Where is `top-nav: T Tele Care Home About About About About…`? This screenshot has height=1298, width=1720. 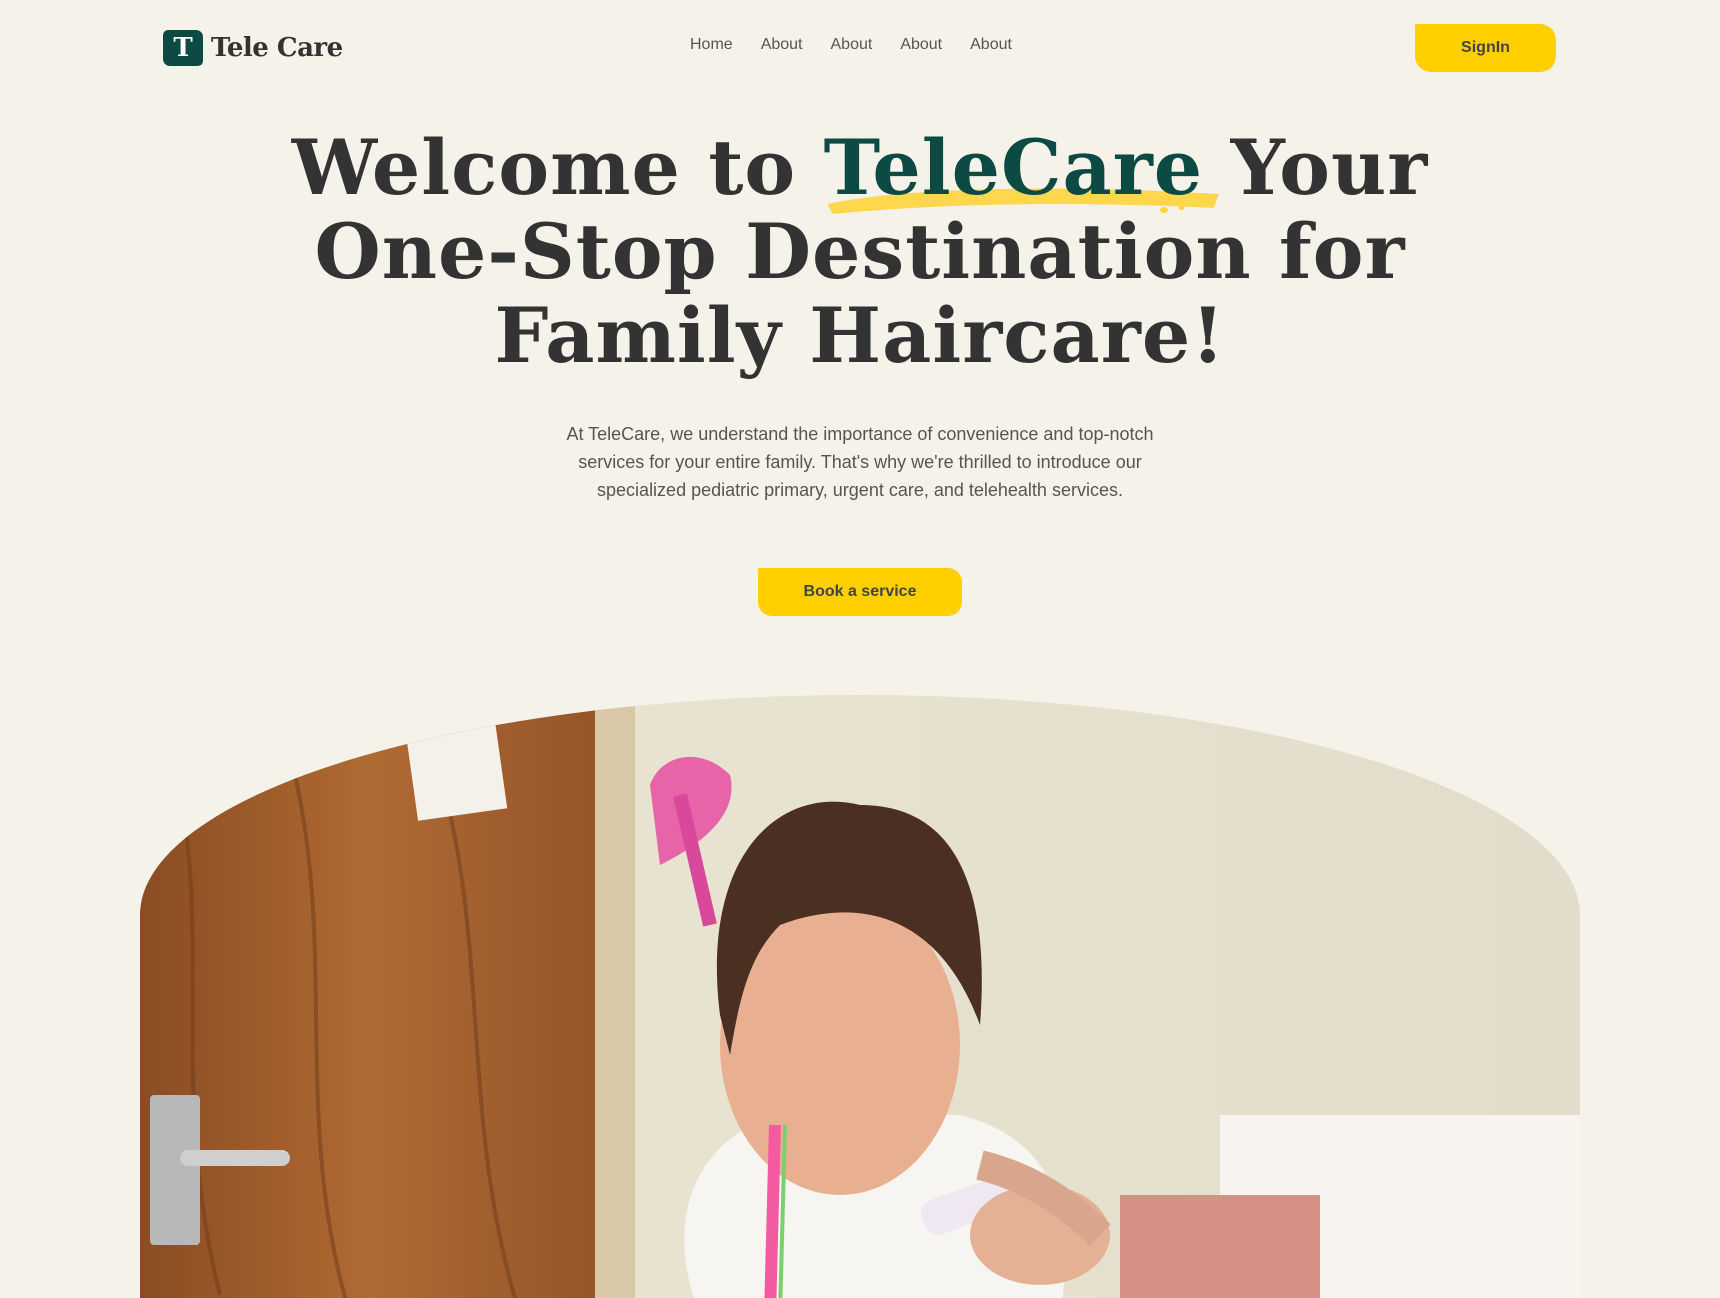 top-nav: T Tele Care Home About About About About… is located at coordinates (860, 48).